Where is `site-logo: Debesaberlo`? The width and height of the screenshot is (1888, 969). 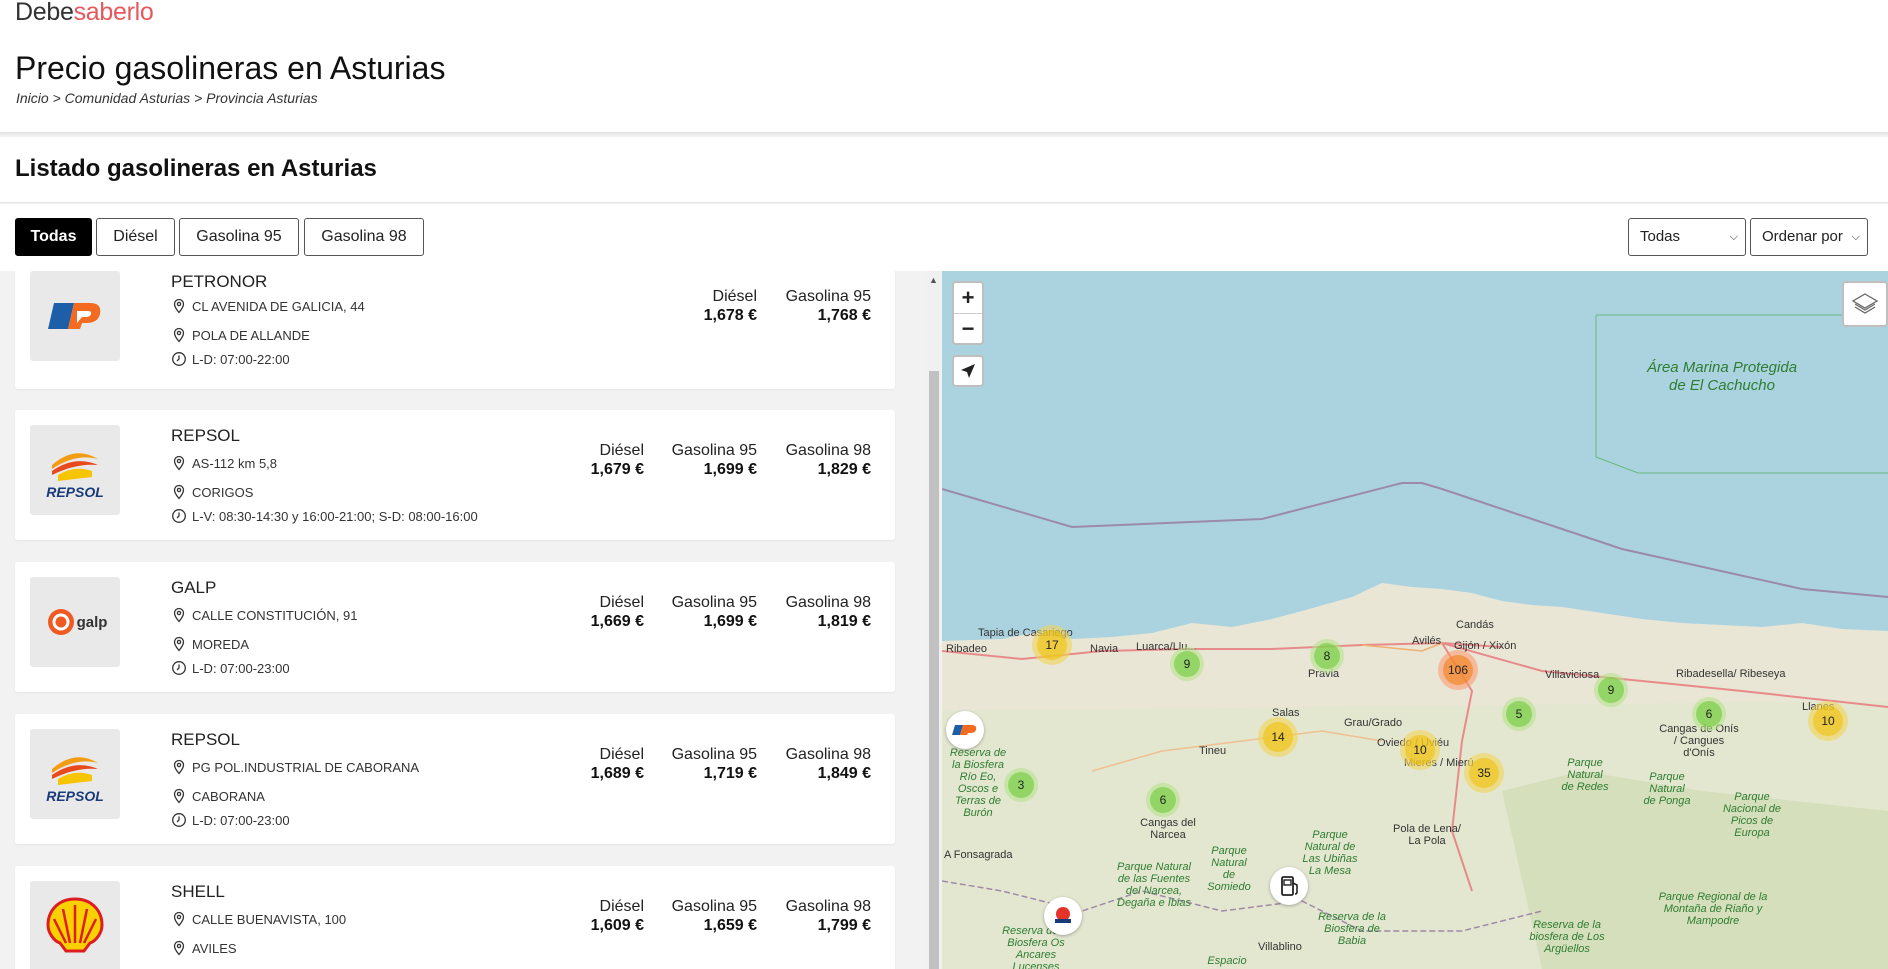 site-logo: Debesaberlo is located at coordinates (84, 13).